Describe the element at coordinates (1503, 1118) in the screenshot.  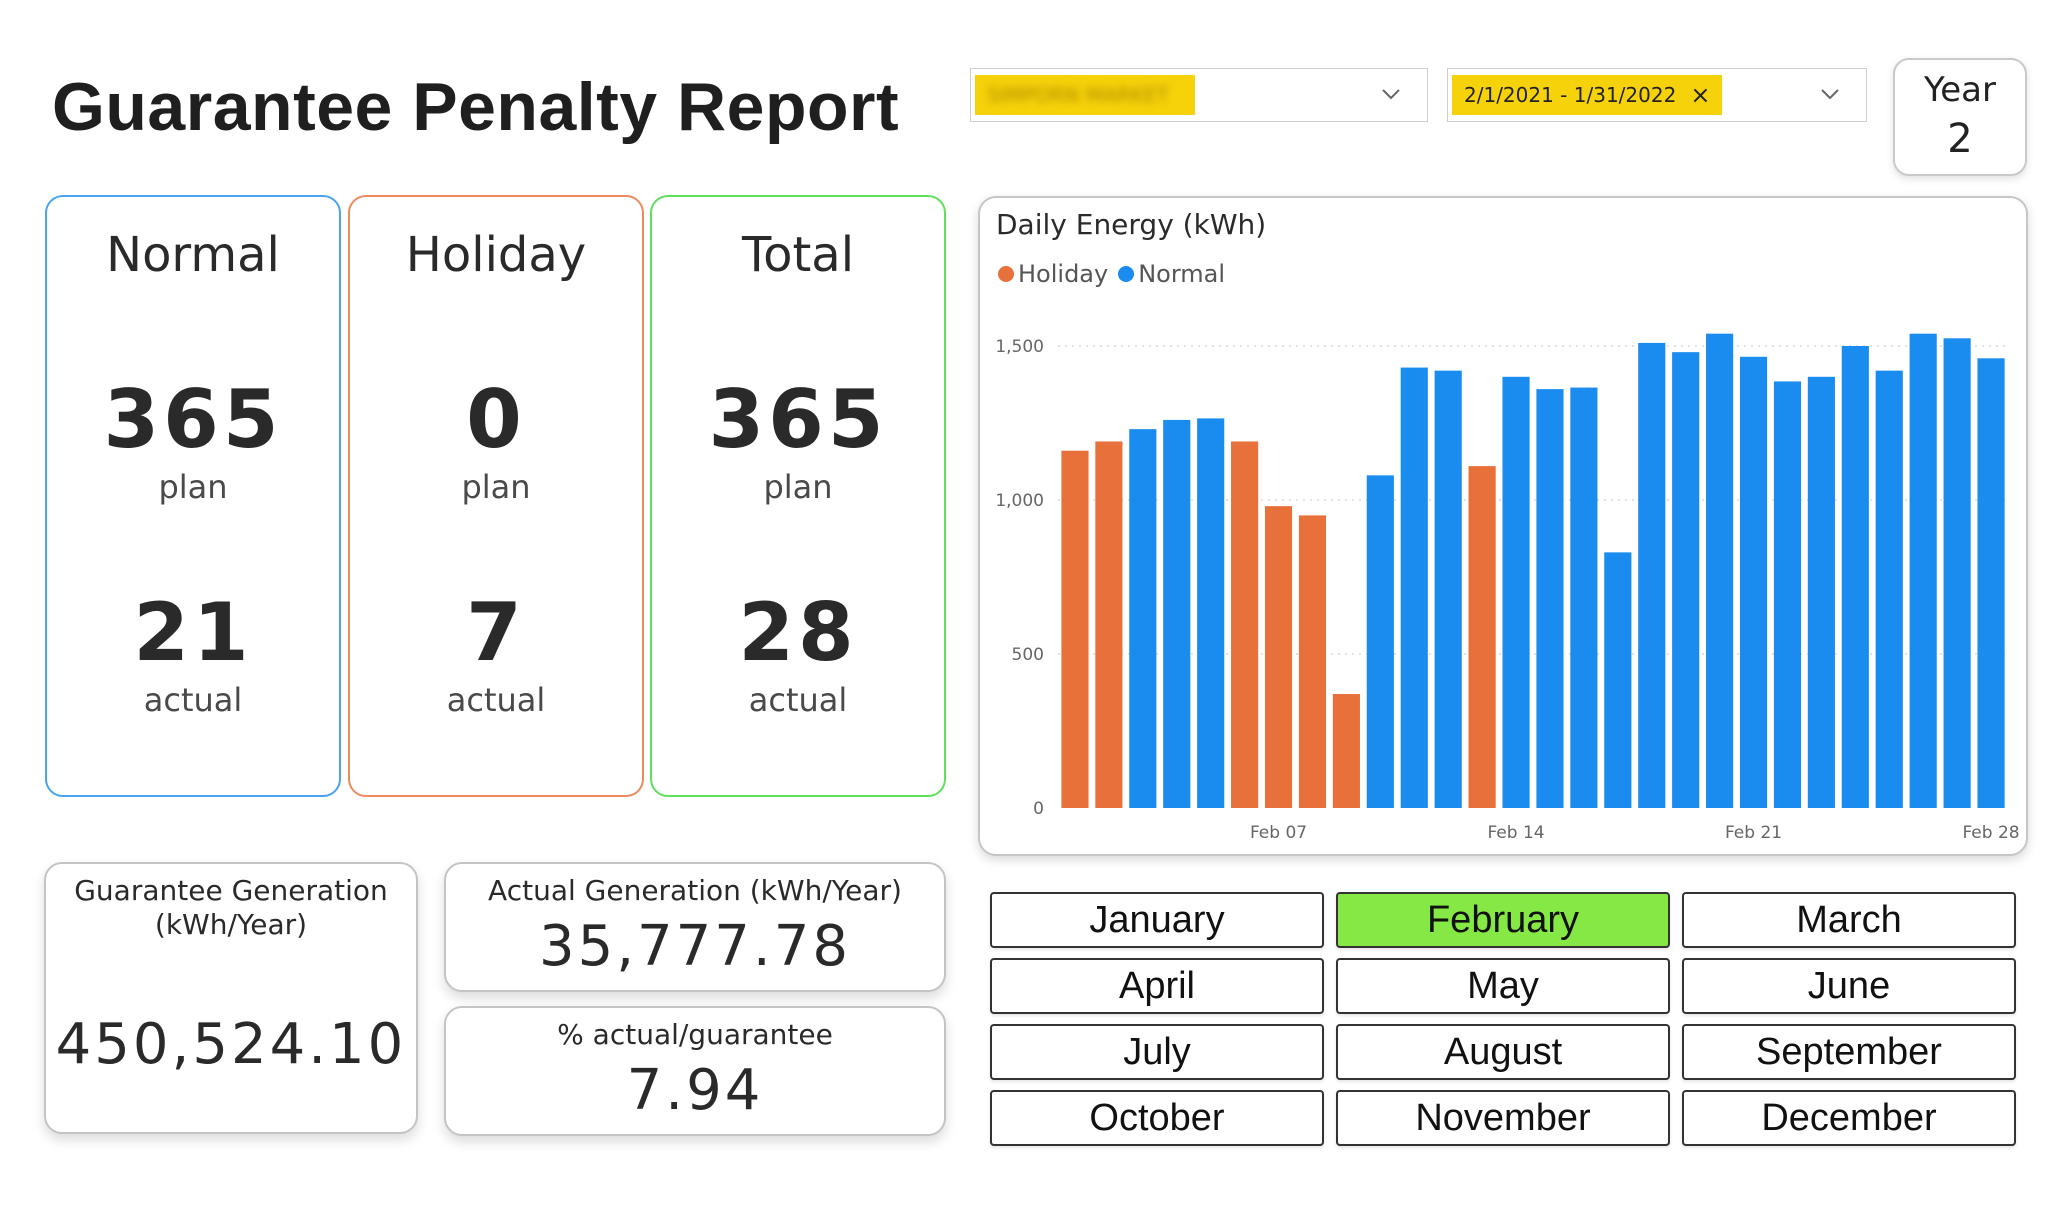
I see `month-button-november: November` at that location.